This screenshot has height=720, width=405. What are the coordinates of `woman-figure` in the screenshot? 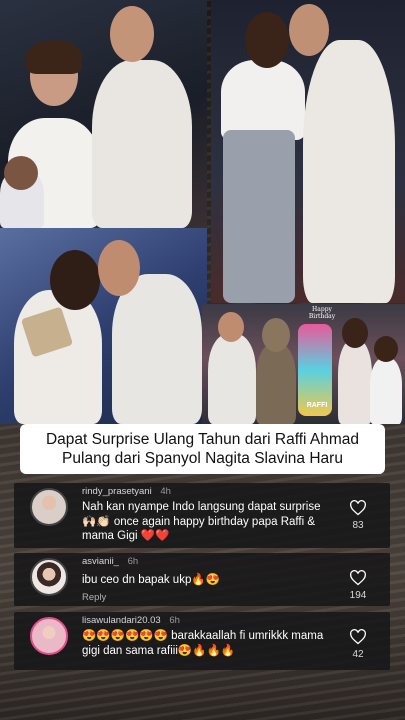 It's located at (355, 382).